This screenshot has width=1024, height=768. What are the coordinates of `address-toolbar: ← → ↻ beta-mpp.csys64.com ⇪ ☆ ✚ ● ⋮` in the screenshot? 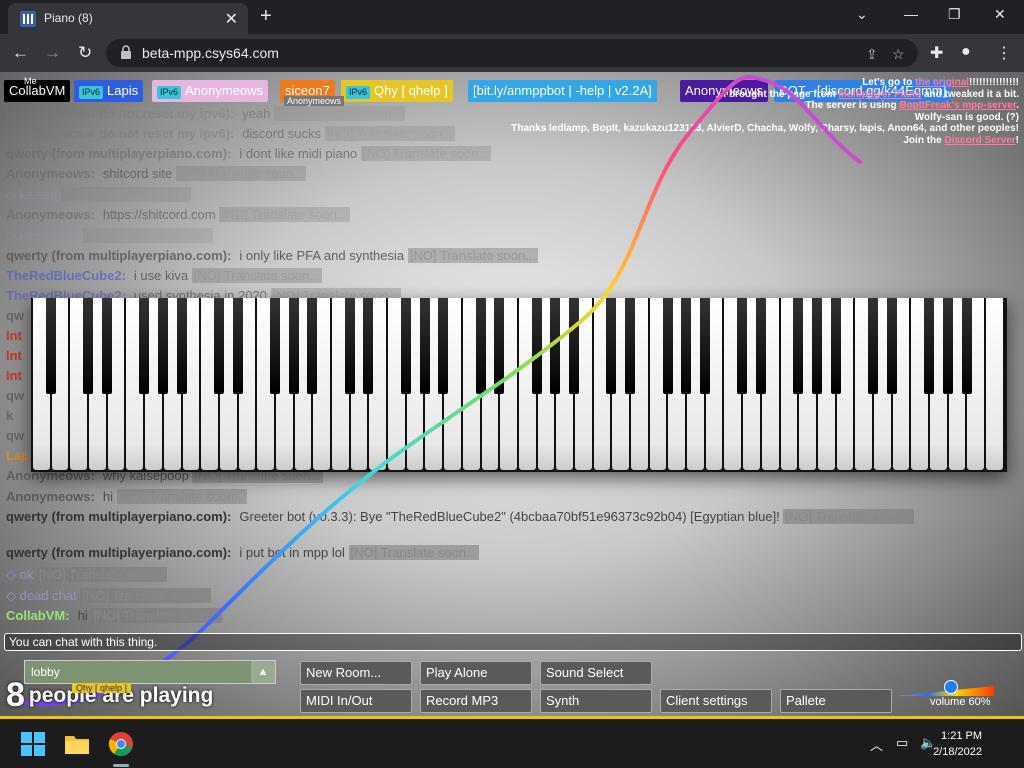 It's located at (512, 53).